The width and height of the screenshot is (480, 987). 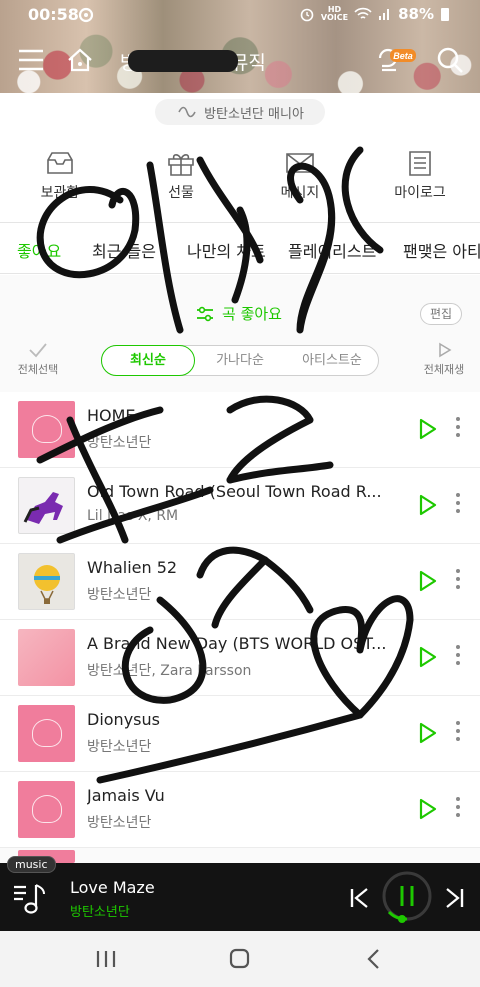 I want to click on filter-label: 곡 좋아요, so click(x=252, y=314).